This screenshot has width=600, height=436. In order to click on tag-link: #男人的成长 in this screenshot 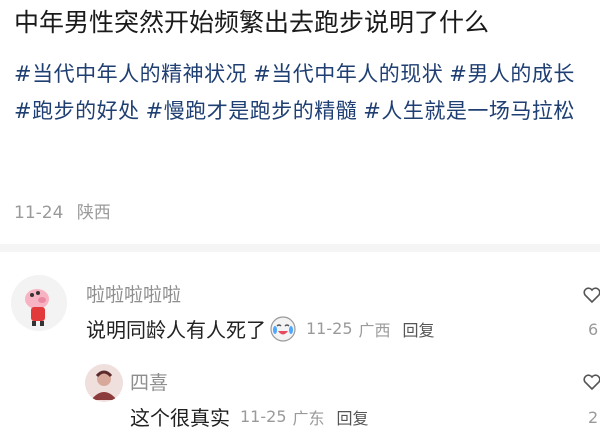, I will do `click(512, 74)`.